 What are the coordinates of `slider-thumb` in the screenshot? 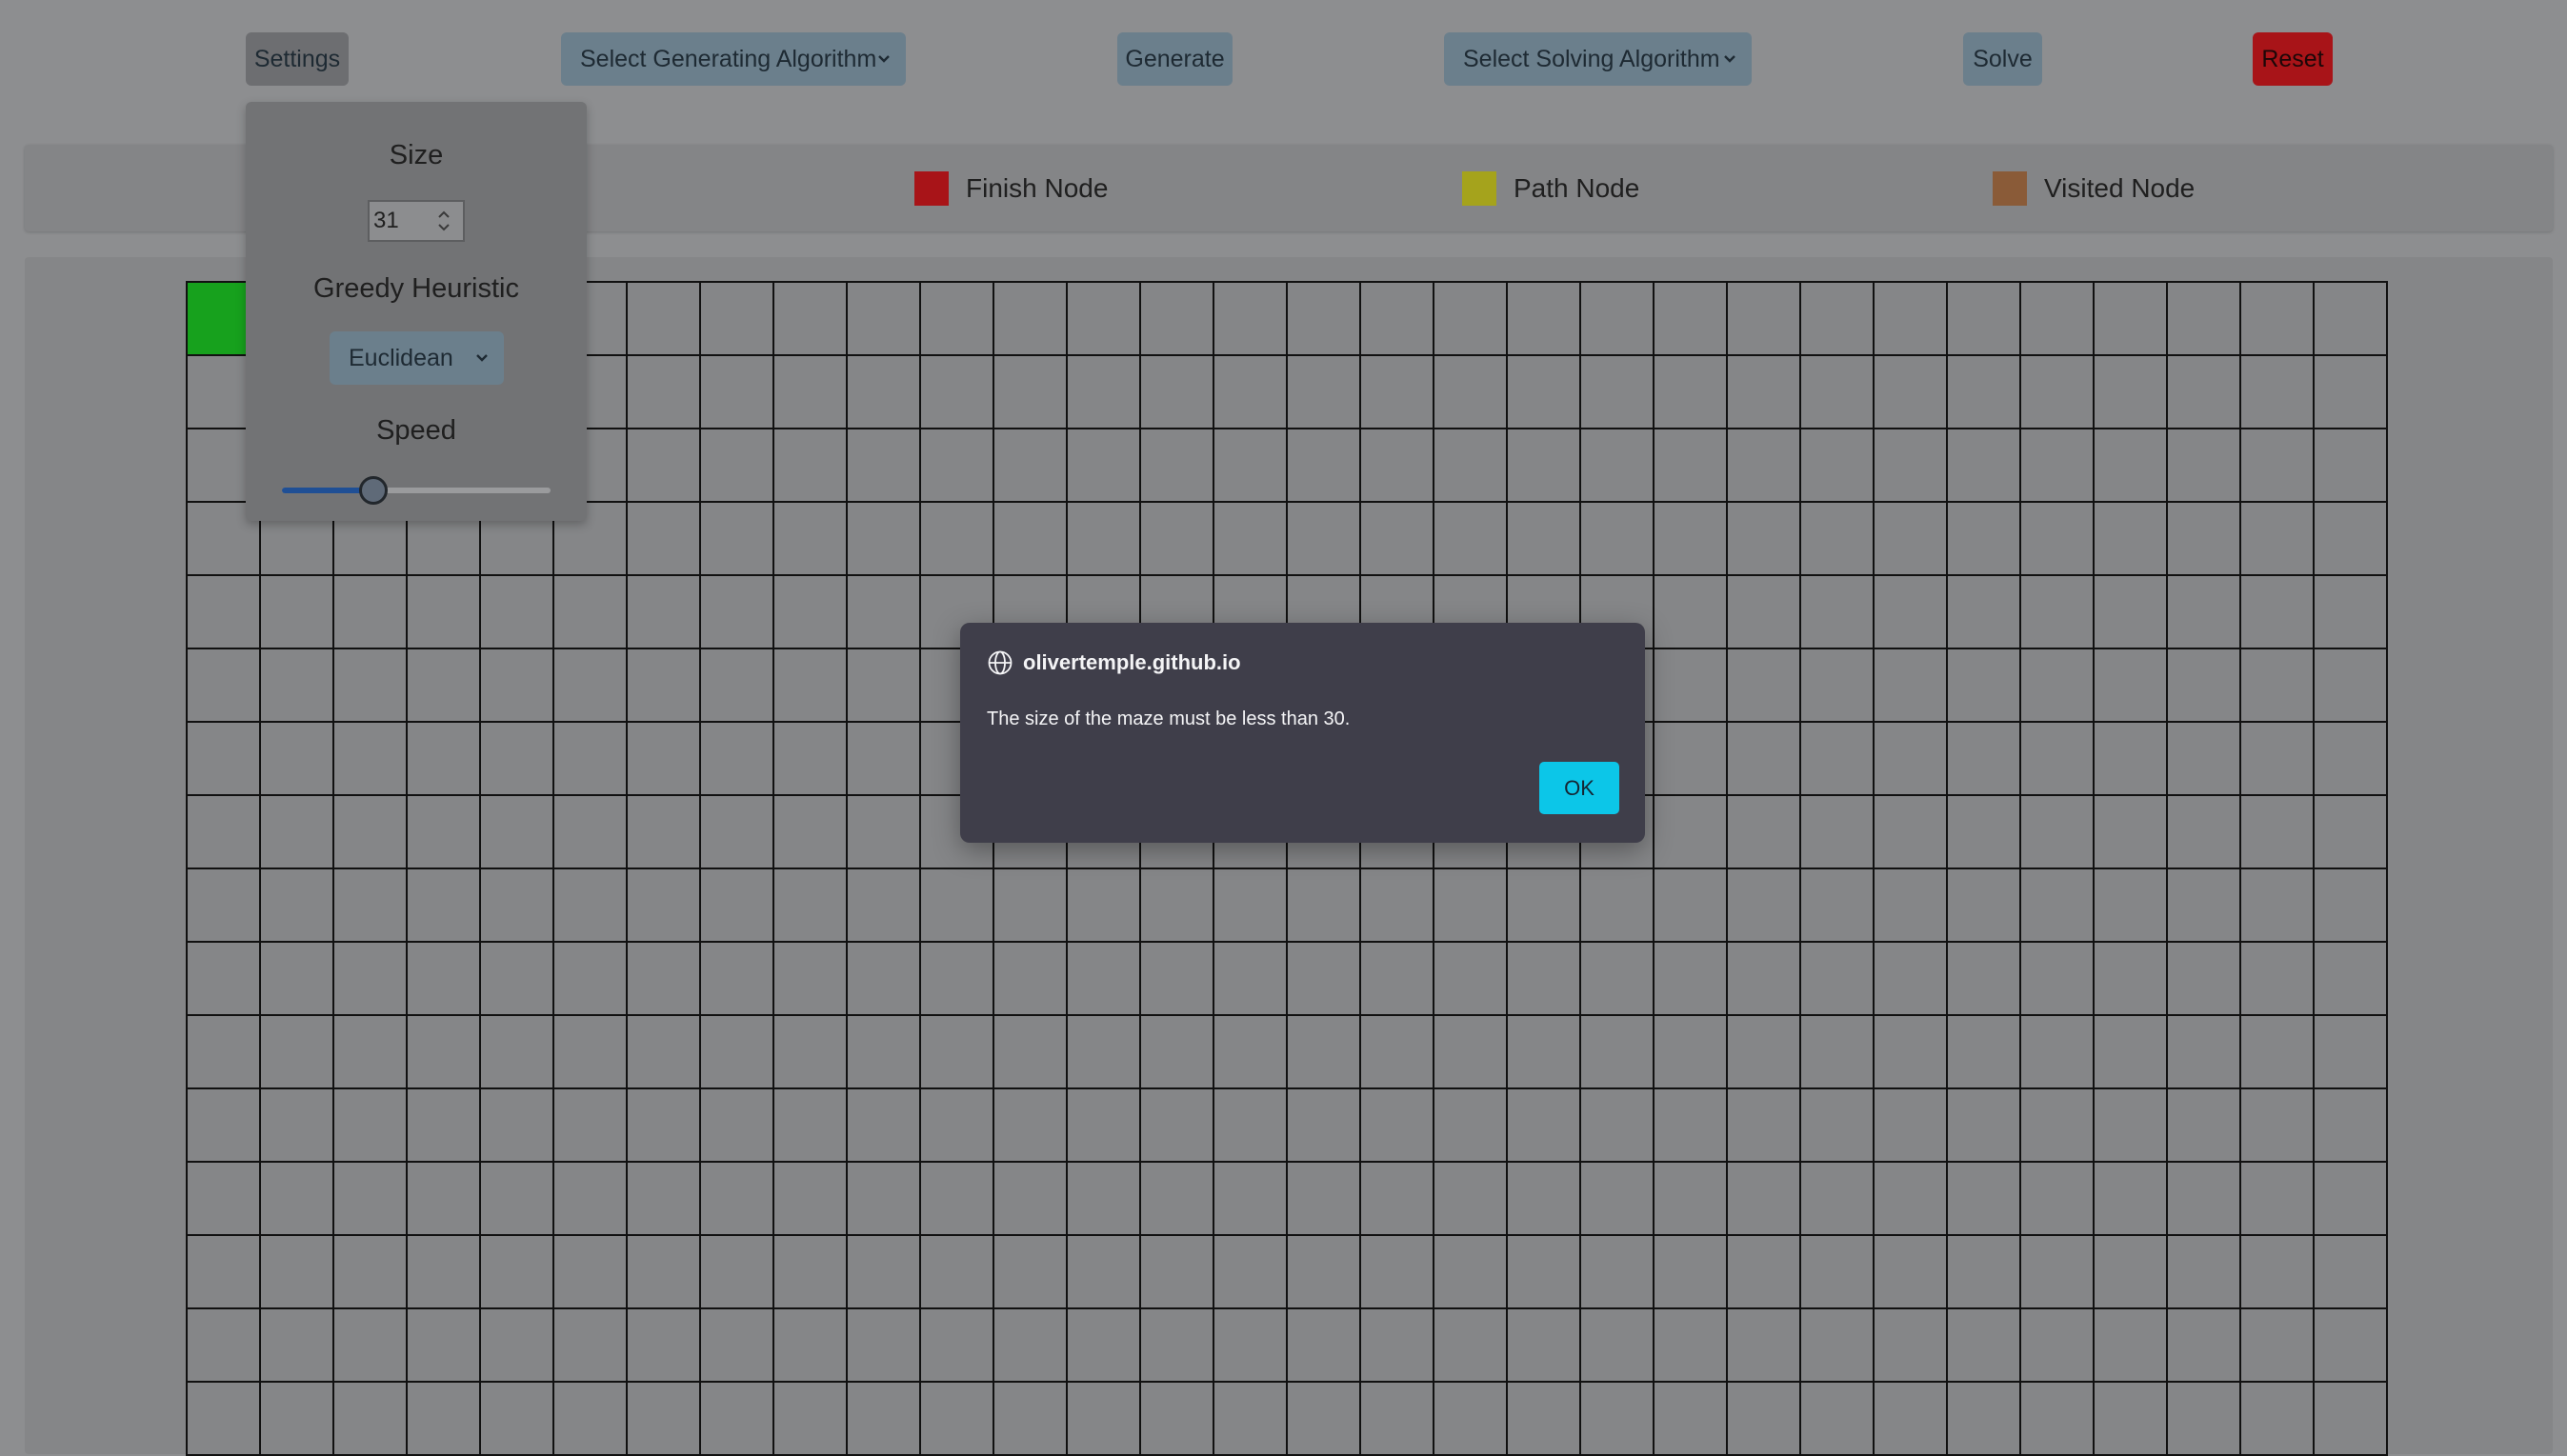 It's located at (373, 491).